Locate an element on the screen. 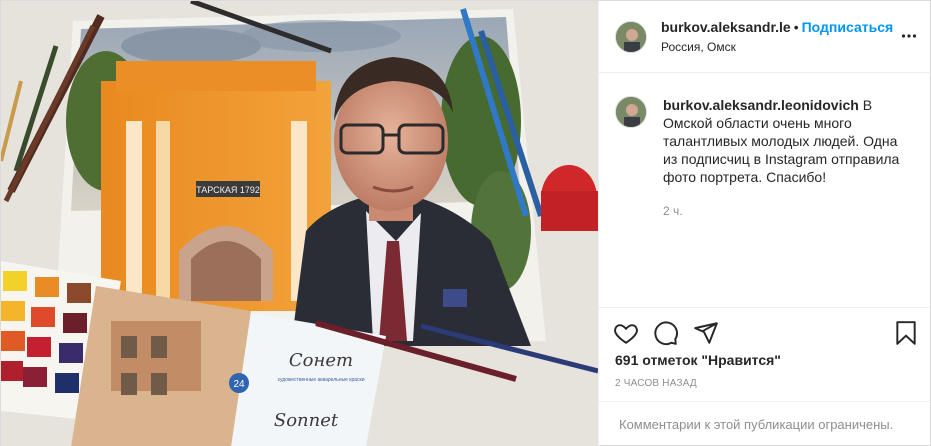 The width and height of the screenshot is (931, 446). author-avatar is located at coordinates (631, 36).